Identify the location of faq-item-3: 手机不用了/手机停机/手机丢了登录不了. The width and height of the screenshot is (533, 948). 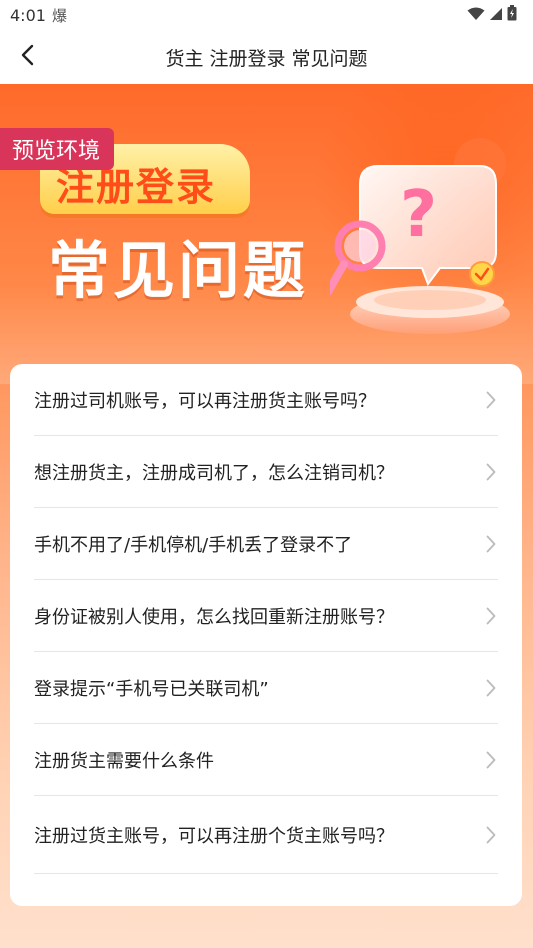
(266, 544).